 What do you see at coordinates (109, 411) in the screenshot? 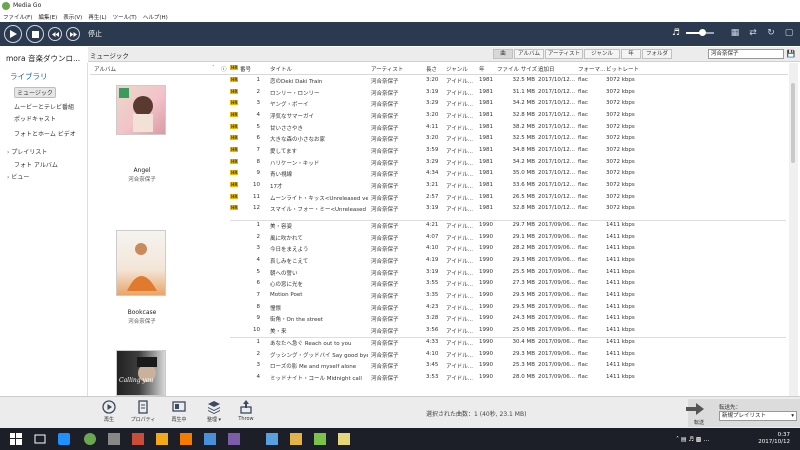
I see `play-bottom-button: 再生` at bounding box center [109, 411].